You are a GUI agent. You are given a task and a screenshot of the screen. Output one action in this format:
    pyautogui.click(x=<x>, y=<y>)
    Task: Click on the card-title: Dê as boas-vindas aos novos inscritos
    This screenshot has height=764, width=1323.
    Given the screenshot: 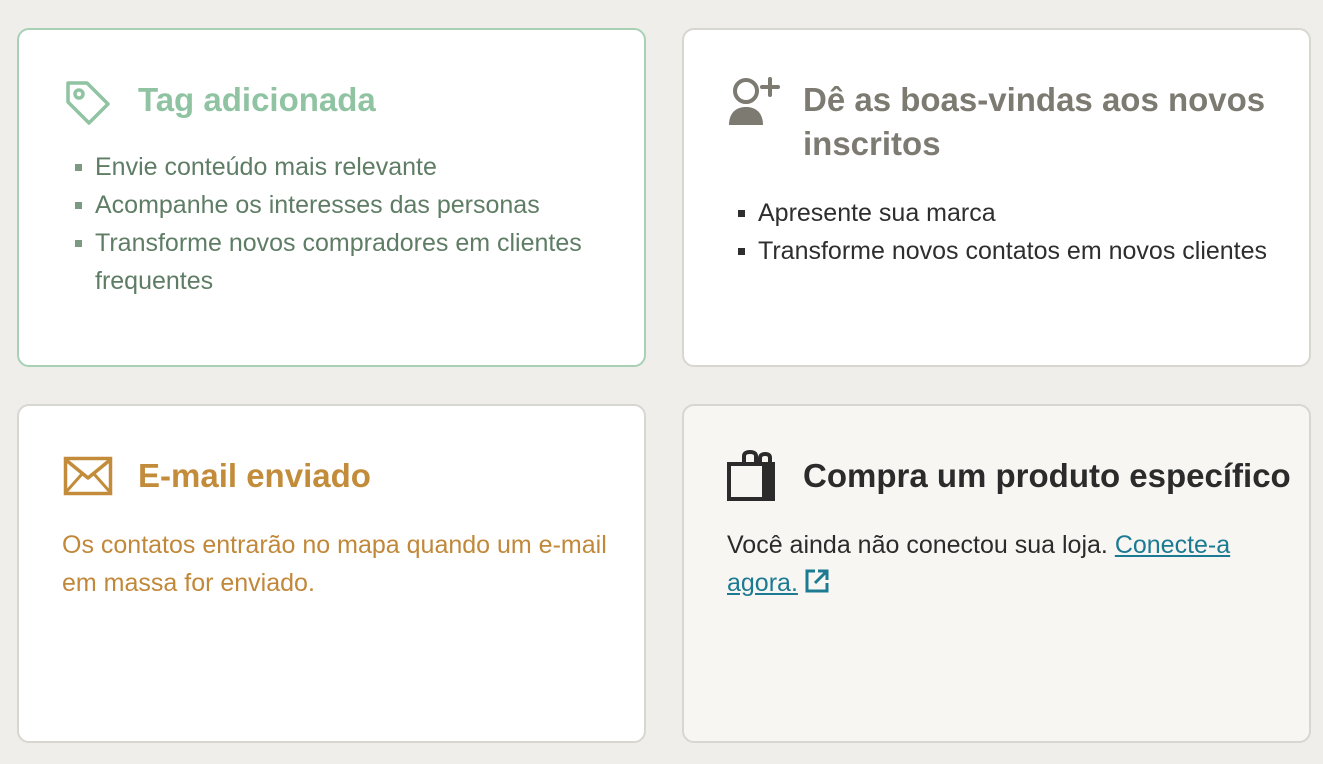 What is the action you would take?
    pyautogui.click(x=1034, y=121)
    